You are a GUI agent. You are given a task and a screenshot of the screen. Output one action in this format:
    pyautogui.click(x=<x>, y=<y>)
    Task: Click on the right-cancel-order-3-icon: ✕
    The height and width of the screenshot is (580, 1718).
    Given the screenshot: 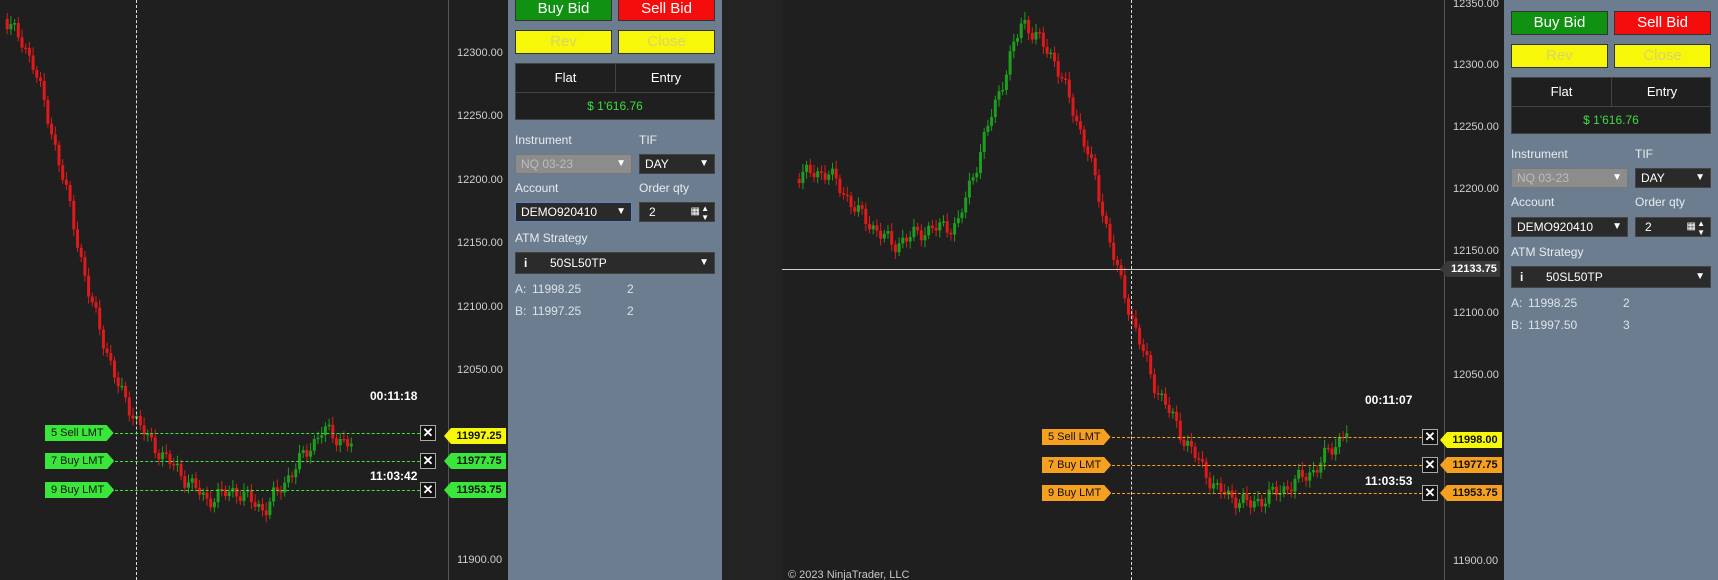 What is the action you would take?
    pyautogui.click(x=1430, y=493)
    